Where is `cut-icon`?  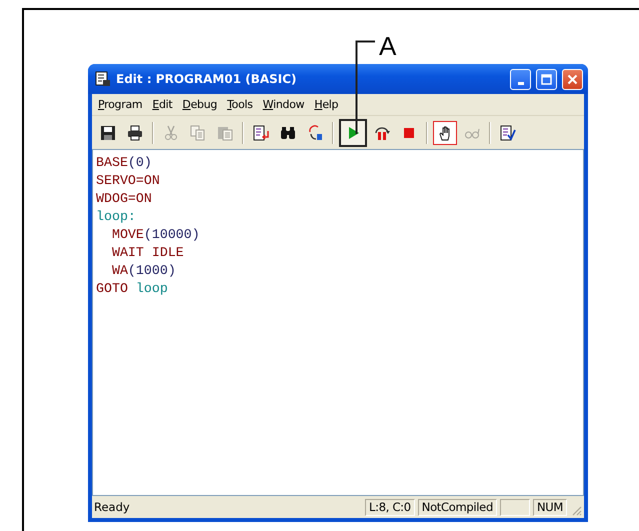
cut-icon is located at coordinates (171, 132).